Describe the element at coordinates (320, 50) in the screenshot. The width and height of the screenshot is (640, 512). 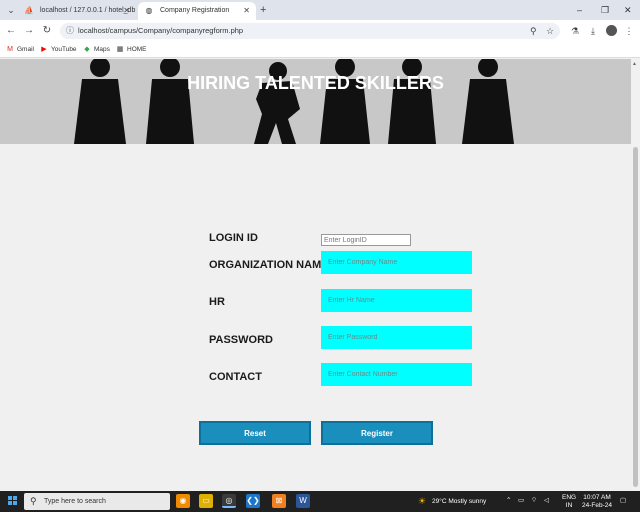
I see `bookmarks-bar: M Gmail ▶ YouTube ◆ Maps ▦ HOME` at that location.